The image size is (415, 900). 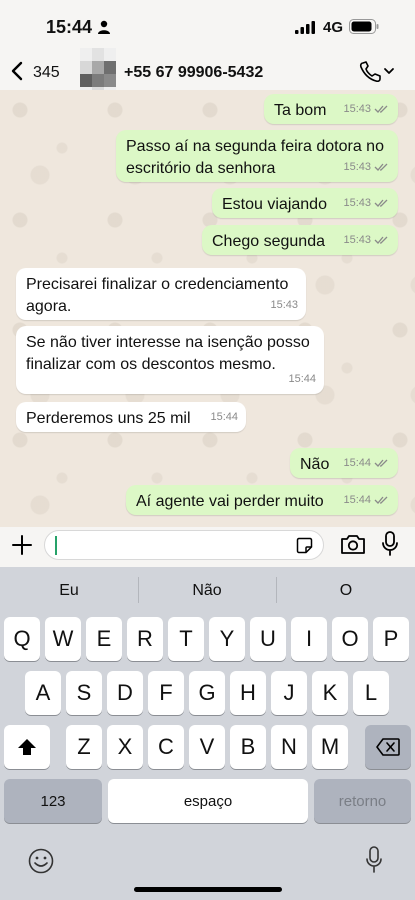 What do you see at coordinates (362, 801) in the screenshot?
I see `return-key: retorno` at bounding box center [362, 801].